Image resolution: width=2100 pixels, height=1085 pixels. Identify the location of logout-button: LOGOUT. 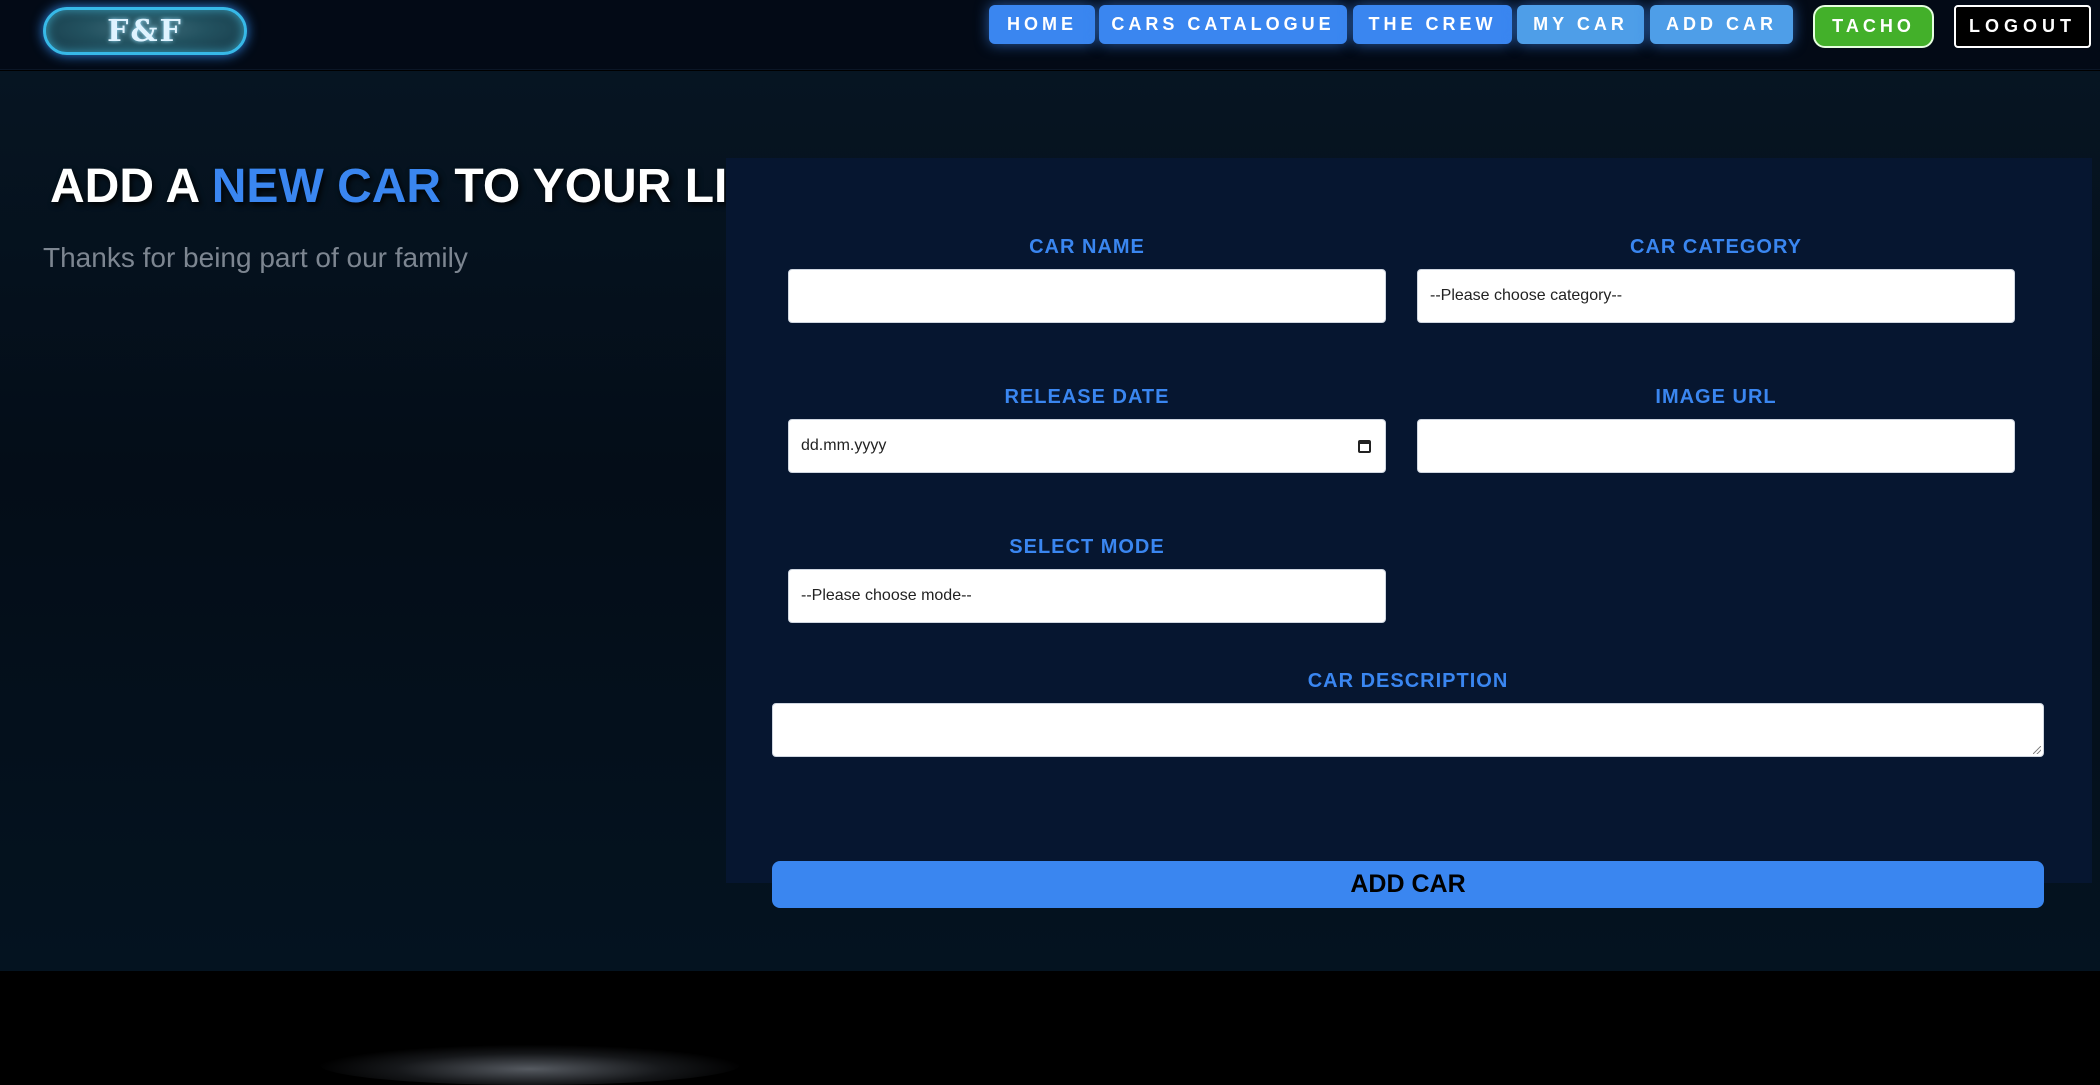
(2022, 26).